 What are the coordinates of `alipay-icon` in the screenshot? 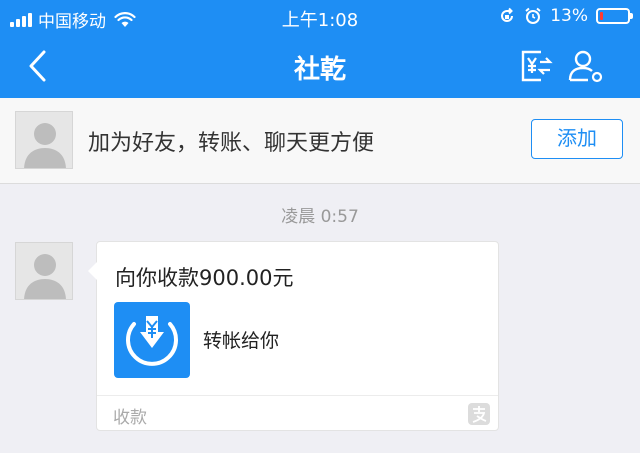 It's located at (479, 414).